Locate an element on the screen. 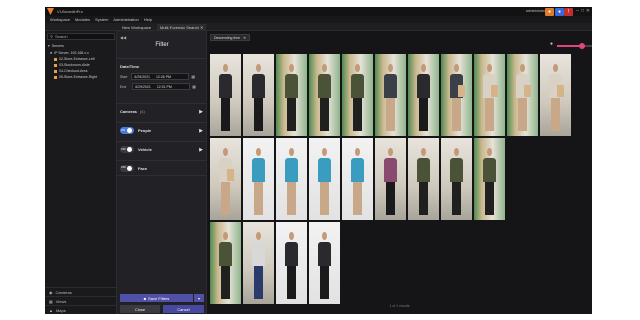  end-row: End 6/29/2021 12:31 PM ▦ is located at coordinates (160, 86).